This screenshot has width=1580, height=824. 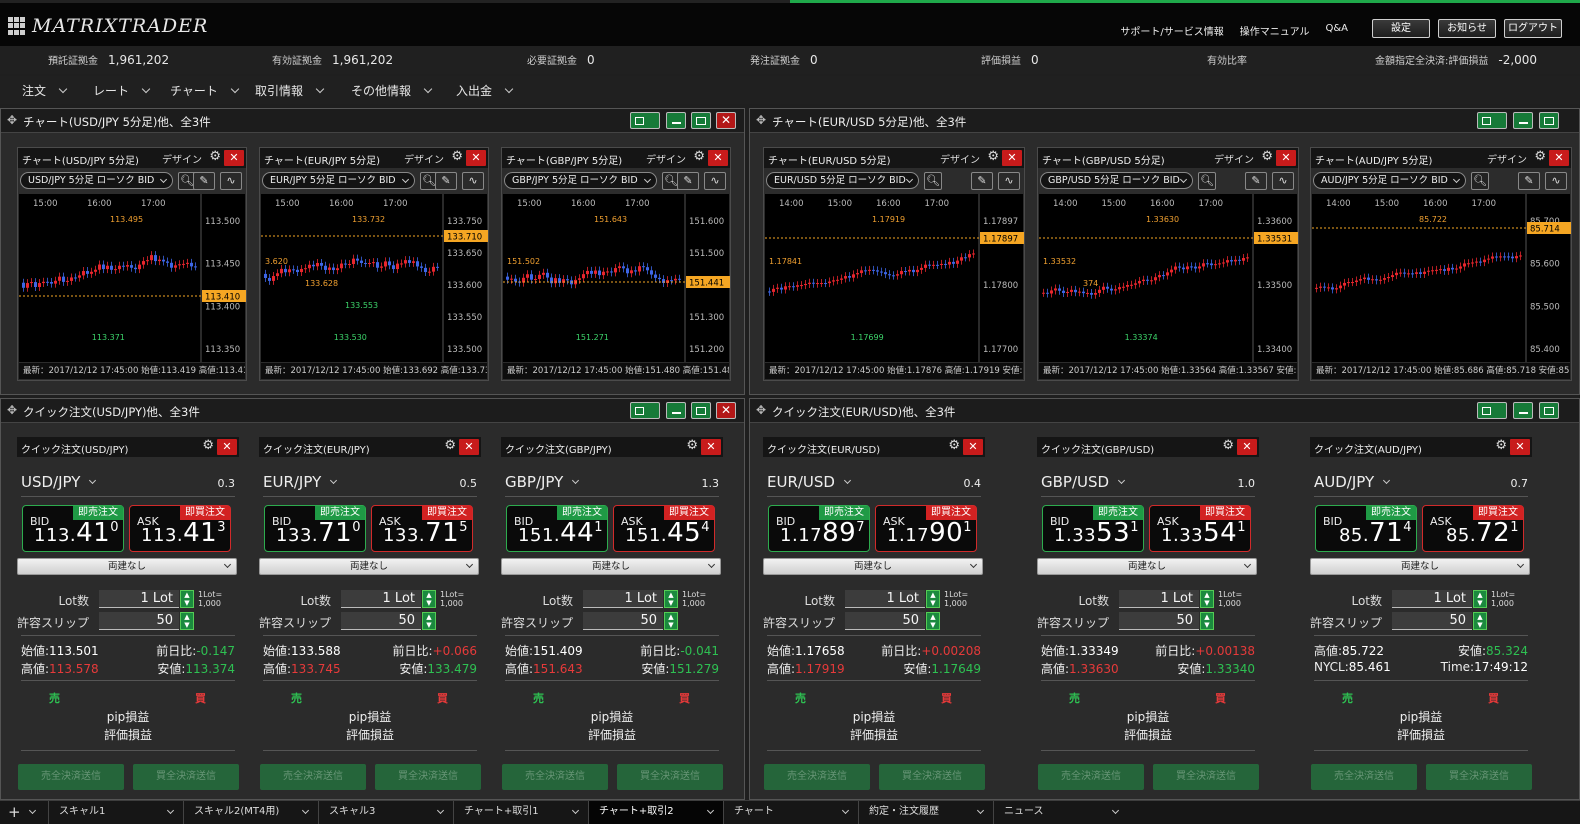 What do you see at coordinates (385, 812) in the screenshot?
I see `workspace-tab: スキャル3` at bounding box center [385, 812].